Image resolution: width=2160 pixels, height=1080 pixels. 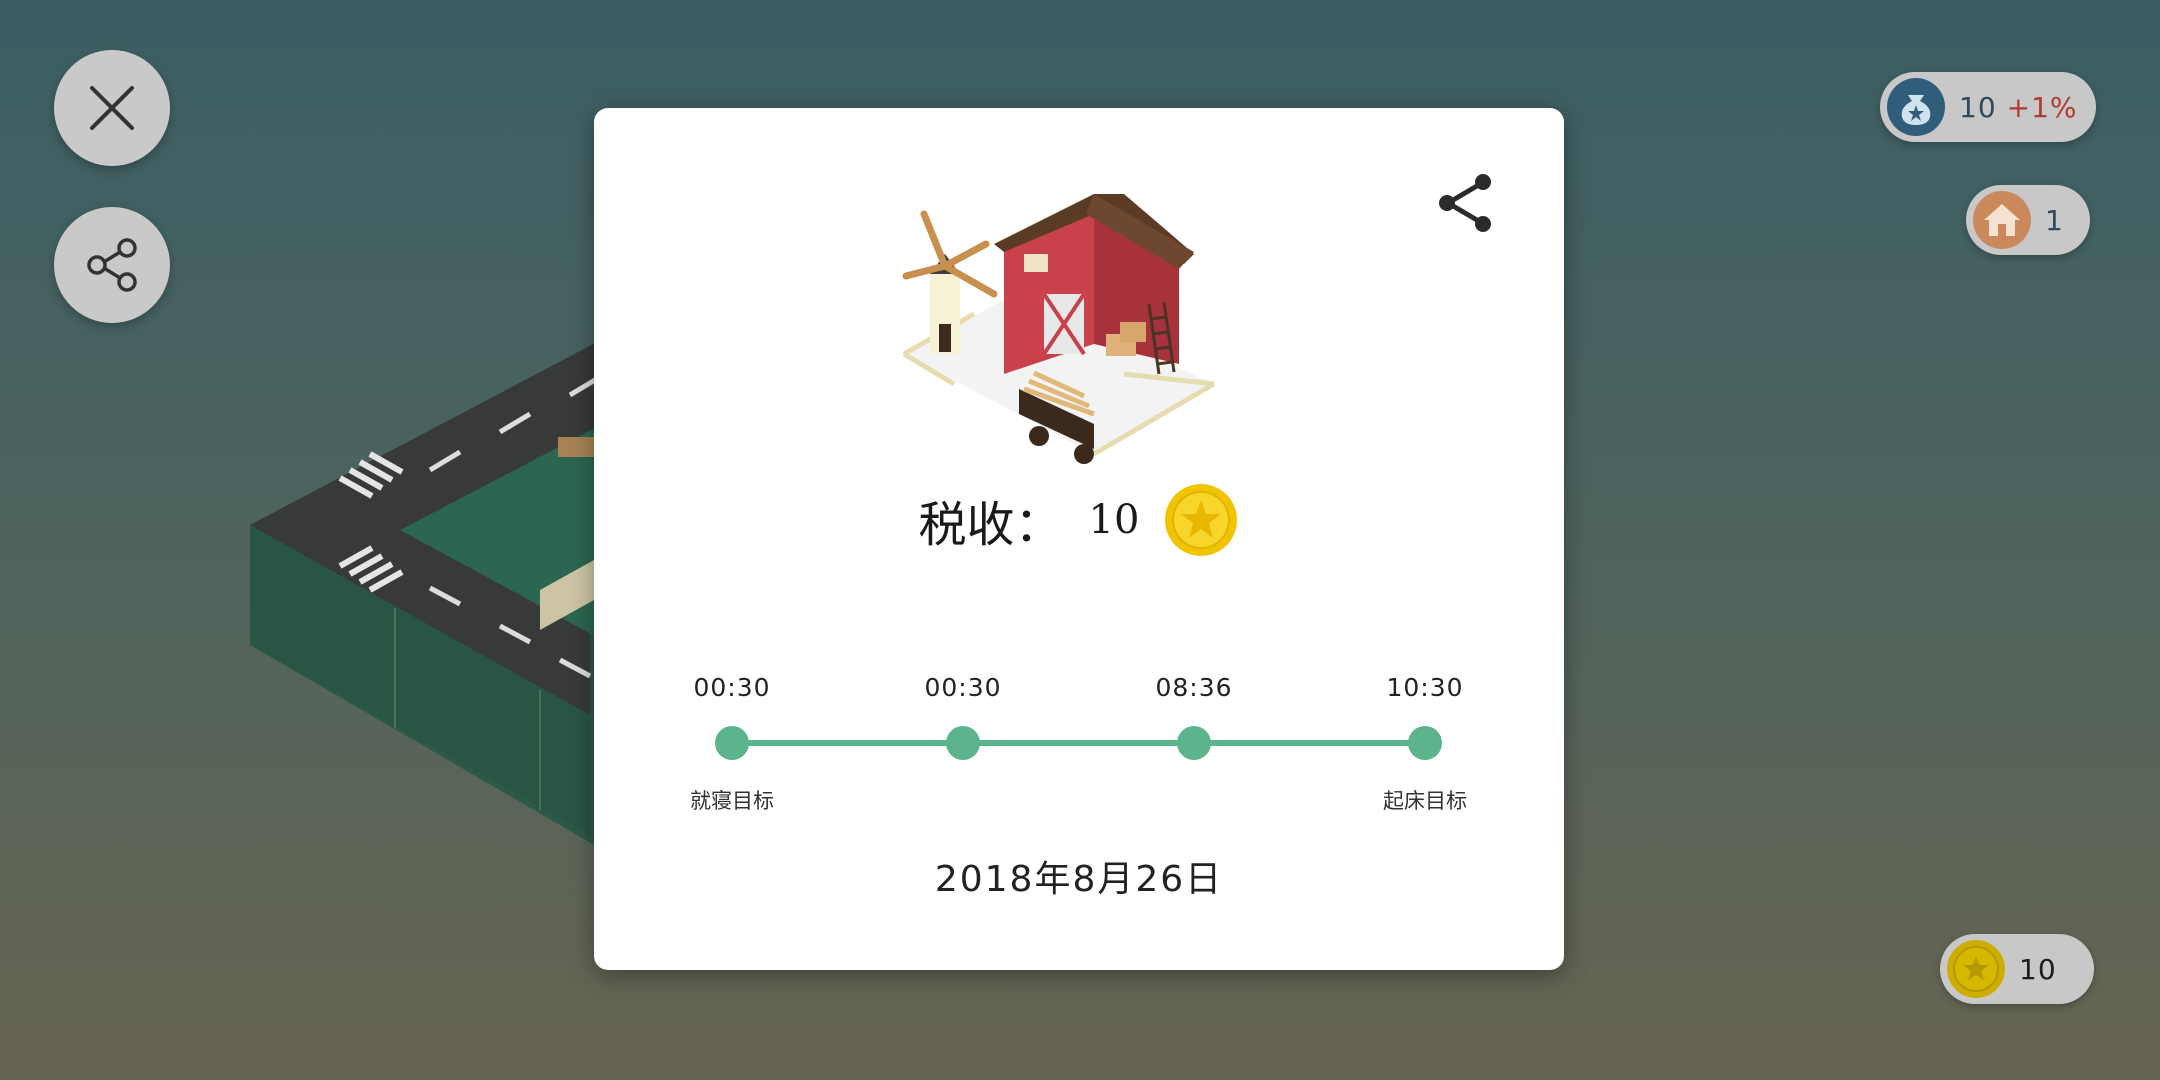 What do you see at coordinates (2038, 969) in the screenshot?
I see `coin-count: 10` at bounding box center [2038, 969].